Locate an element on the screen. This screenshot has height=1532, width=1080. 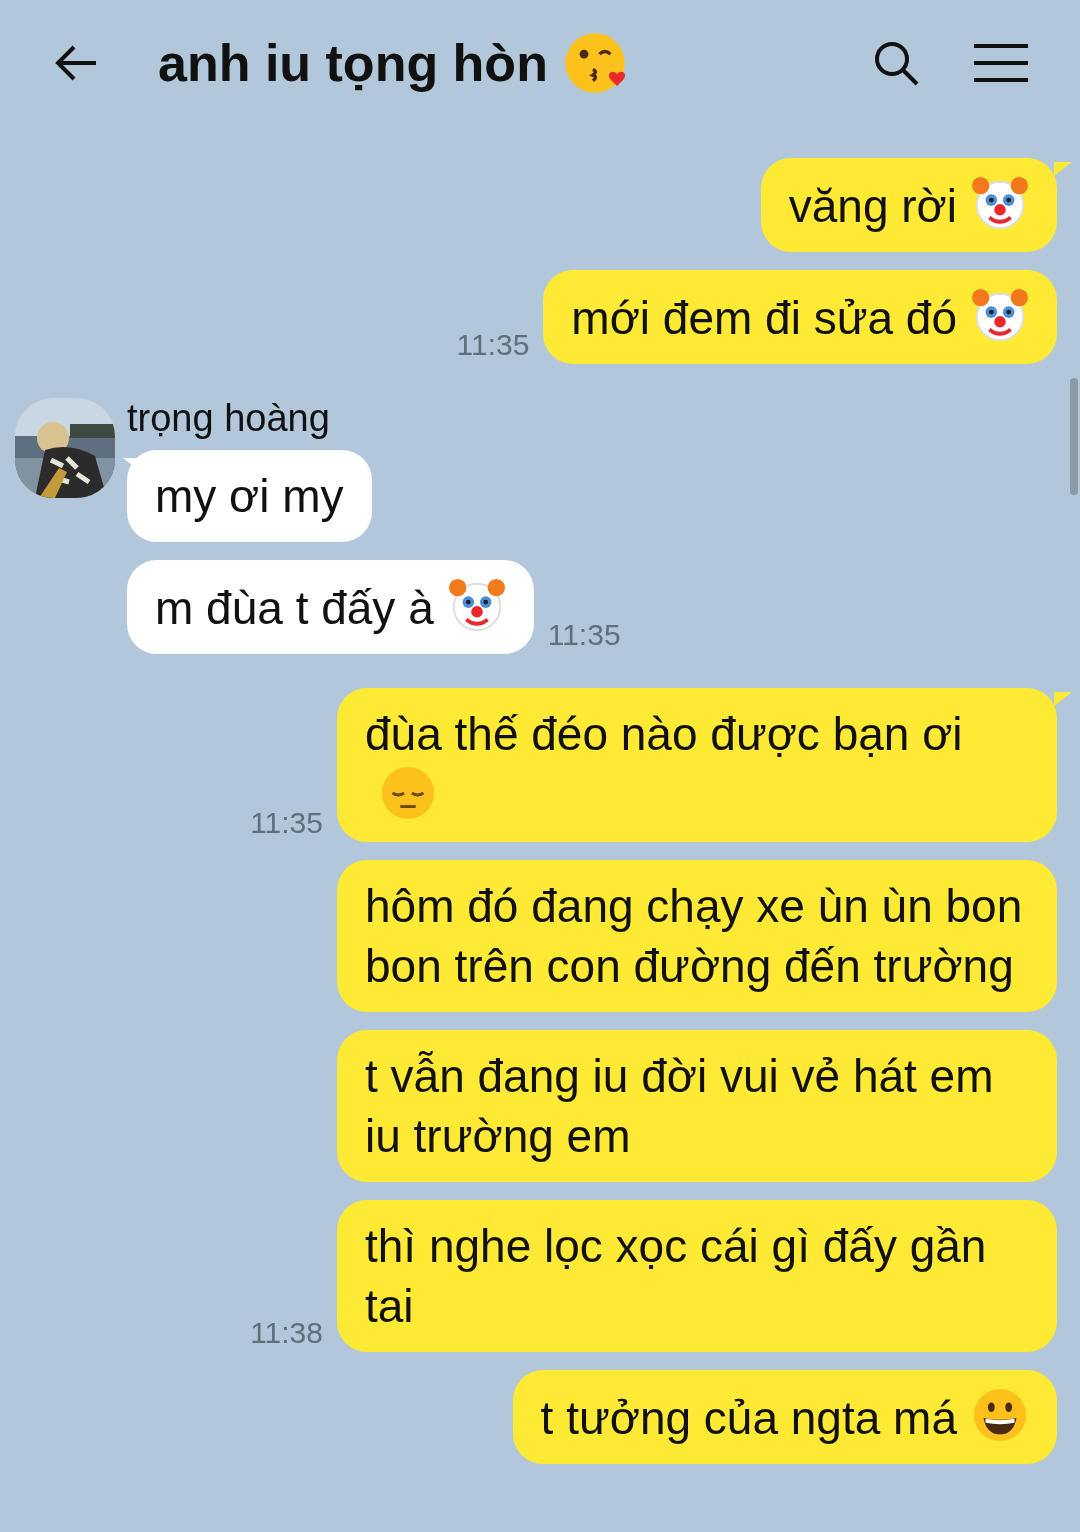
message-bubble: hôm đó đang chạy xe ùn ùn bon bon trên con đường đến trường is located at coordinates (697, 936).